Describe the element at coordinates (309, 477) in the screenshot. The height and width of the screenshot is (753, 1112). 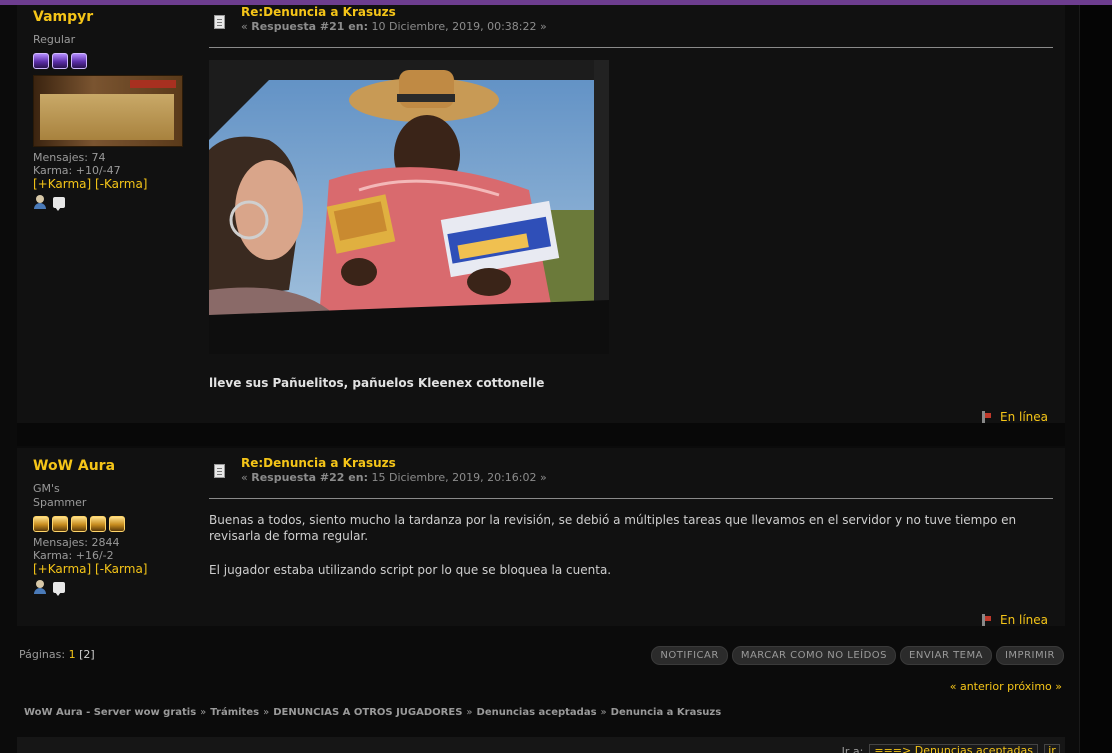
I see `reply-label: Respuesta #22 en:` at that location.